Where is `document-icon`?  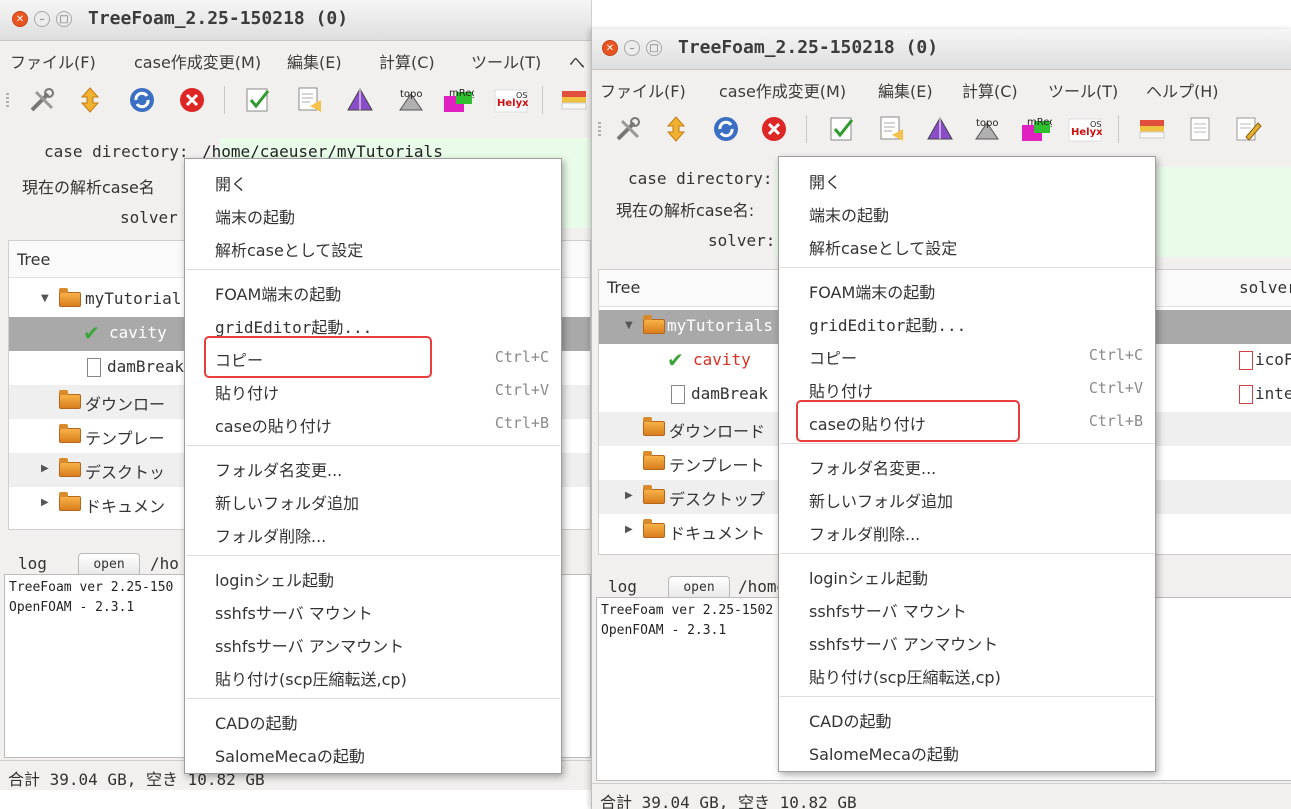
document-icon is located at coordinates (1200, 129).